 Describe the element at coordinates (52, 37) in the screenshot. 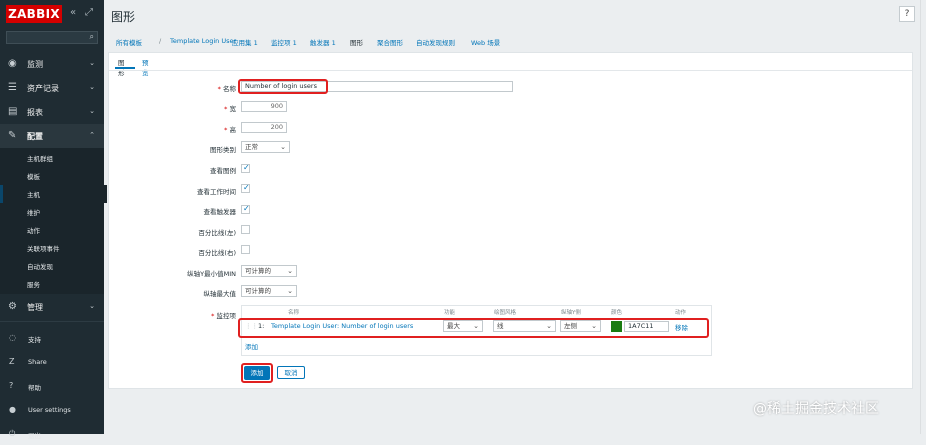

I see `search-input: ⌕` at that location.